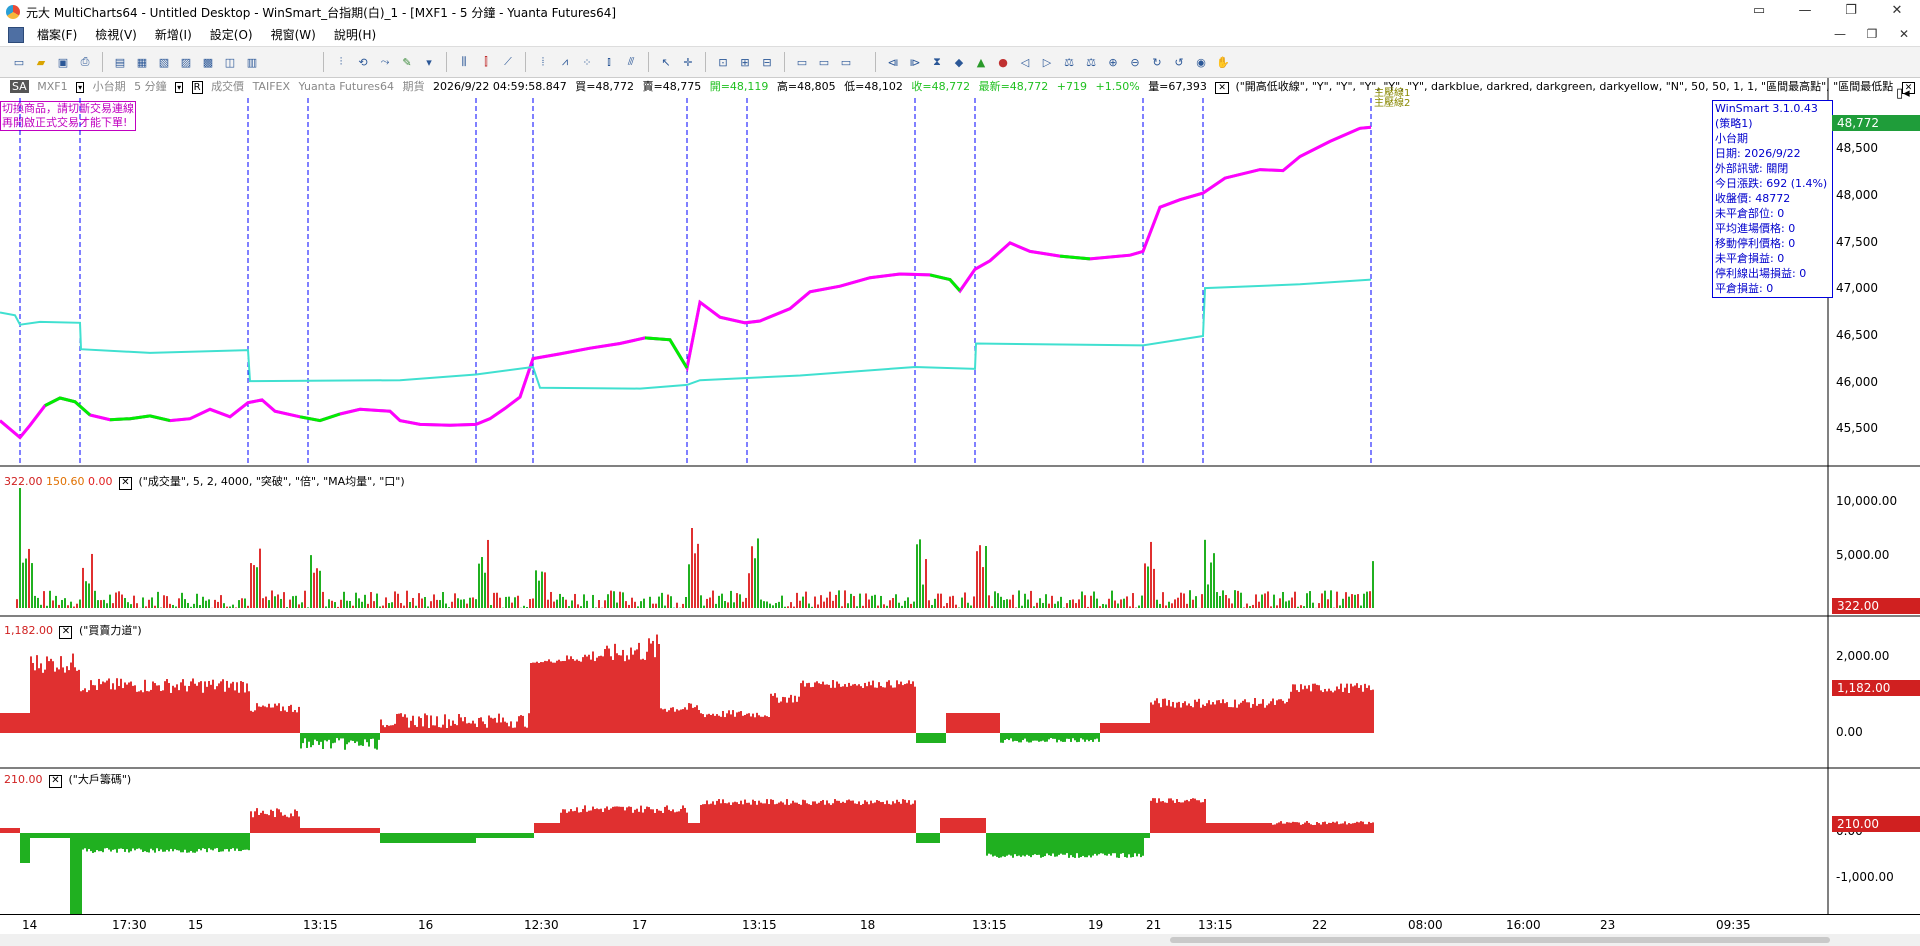  I want to click on diamond-icon: ◆, so click(959, 62).